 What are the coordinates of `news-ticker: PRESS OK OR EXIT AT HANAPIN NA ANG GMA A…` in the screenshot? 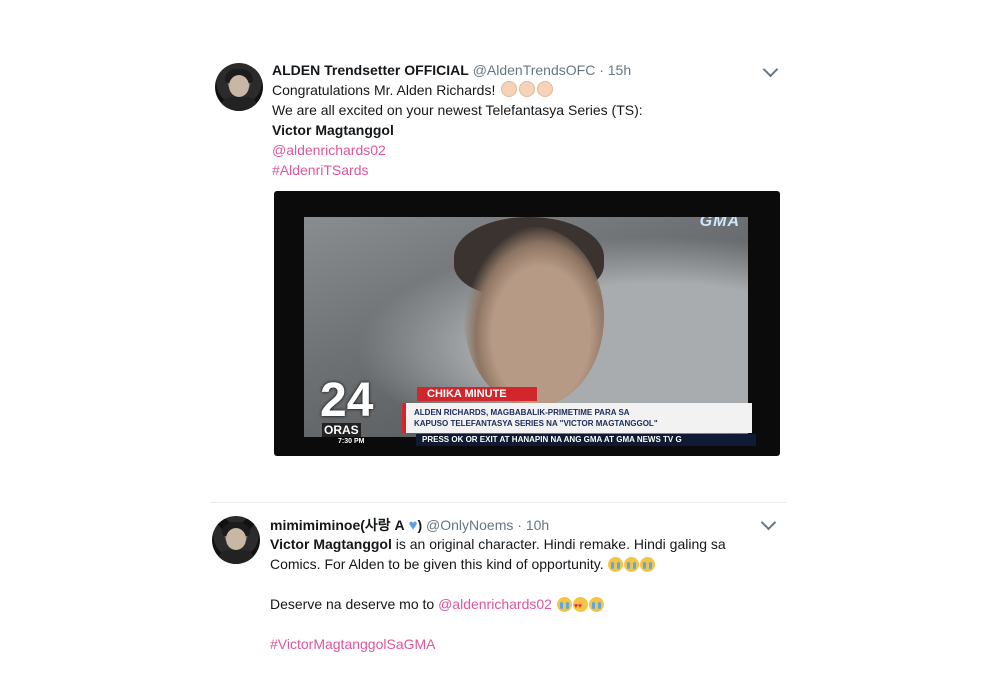 It's located at (586, 440).